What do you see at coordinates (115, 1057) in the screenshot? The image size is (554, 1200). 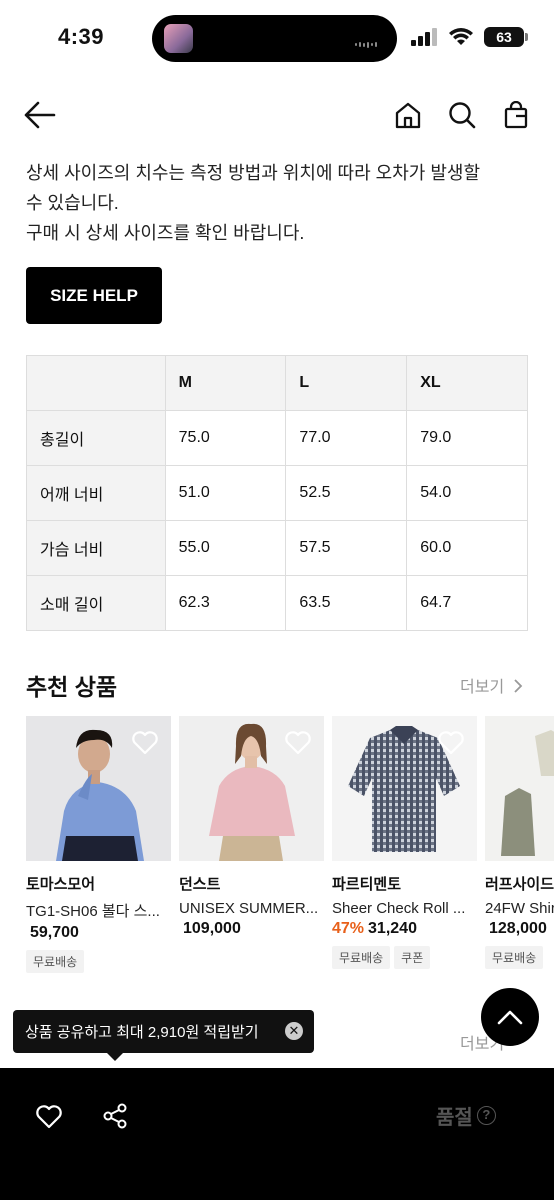 I see `tooltip-arrow` at bounding box center [115, 1057].